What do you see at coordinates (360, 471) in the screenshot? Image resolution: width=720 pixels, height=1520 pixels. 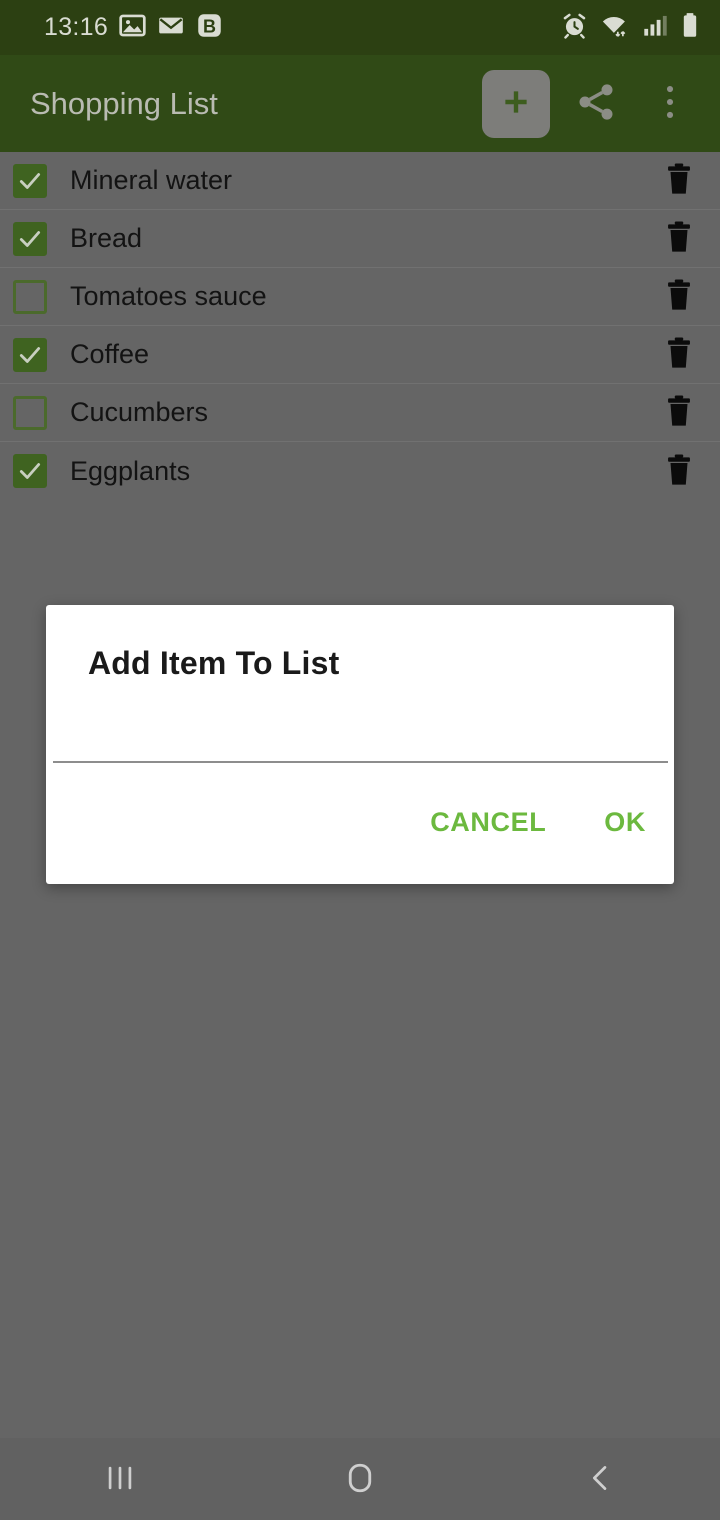 I see `list-item: Eggplants` at bounding box center [360, 471].